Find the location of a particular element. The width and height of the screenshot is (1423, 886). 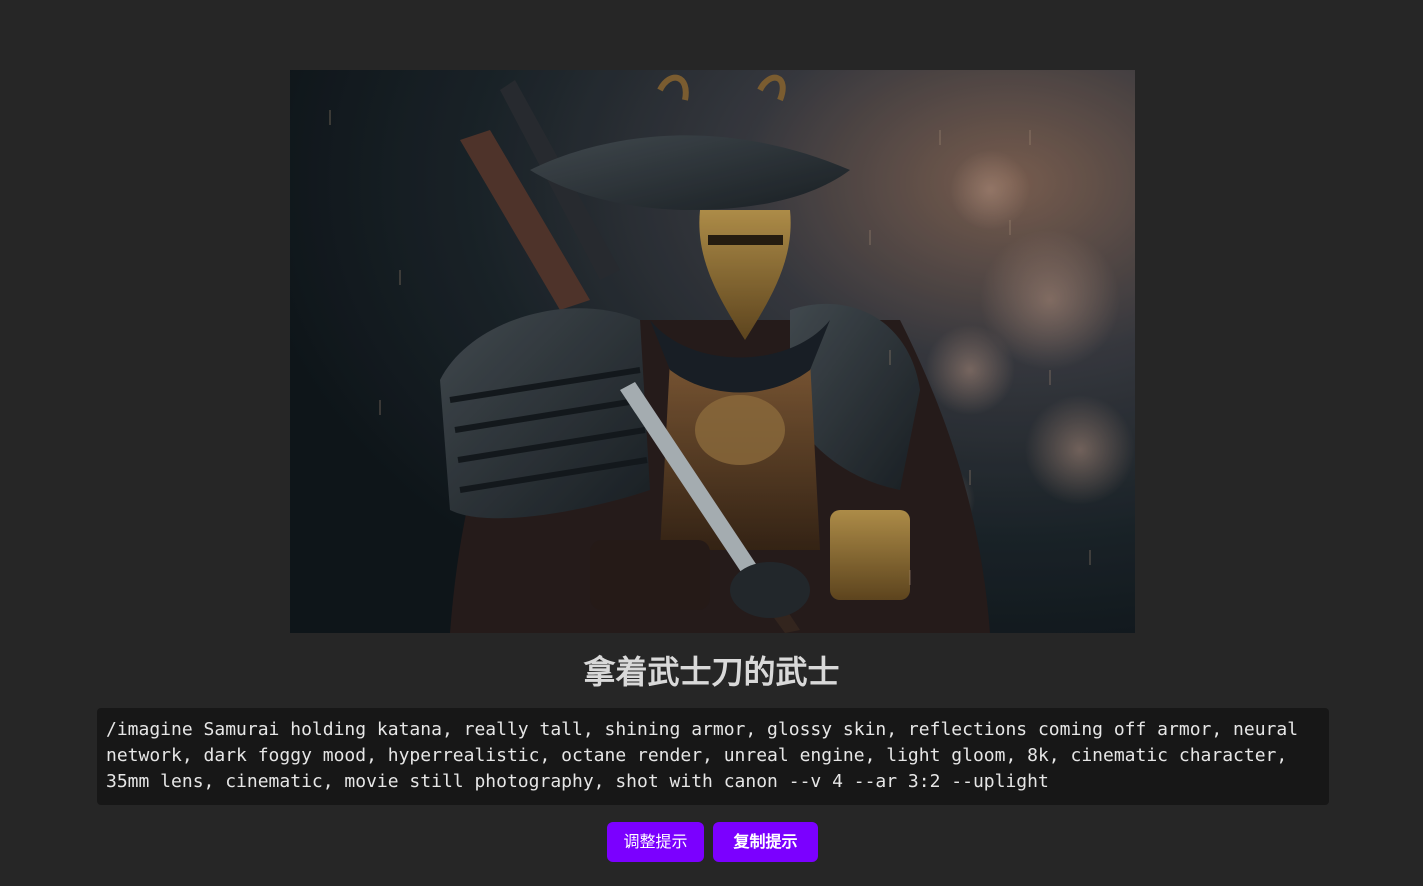

copy-prompt-button: 复制提示 is located at coordinates (765, 842).